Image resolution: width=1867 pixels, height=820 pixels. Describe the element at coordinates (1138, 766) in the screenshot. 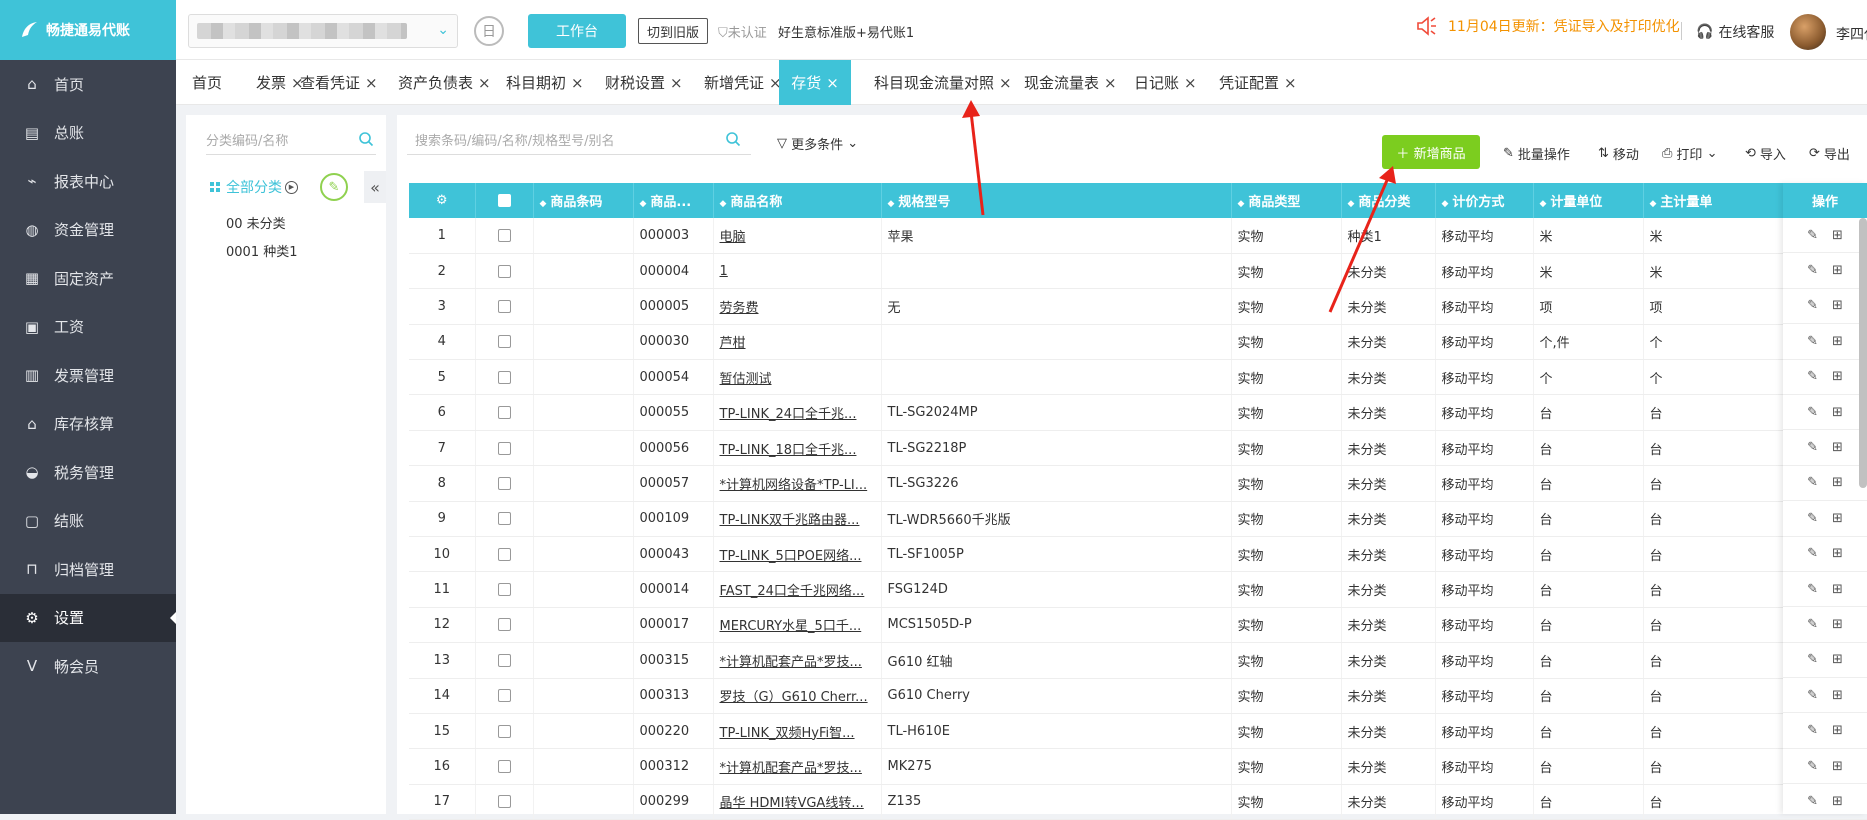

I see `table-row: 16 000312 *计算机配套产品*罗技... MK275 实物 未分类 移动平均台台` at that location.